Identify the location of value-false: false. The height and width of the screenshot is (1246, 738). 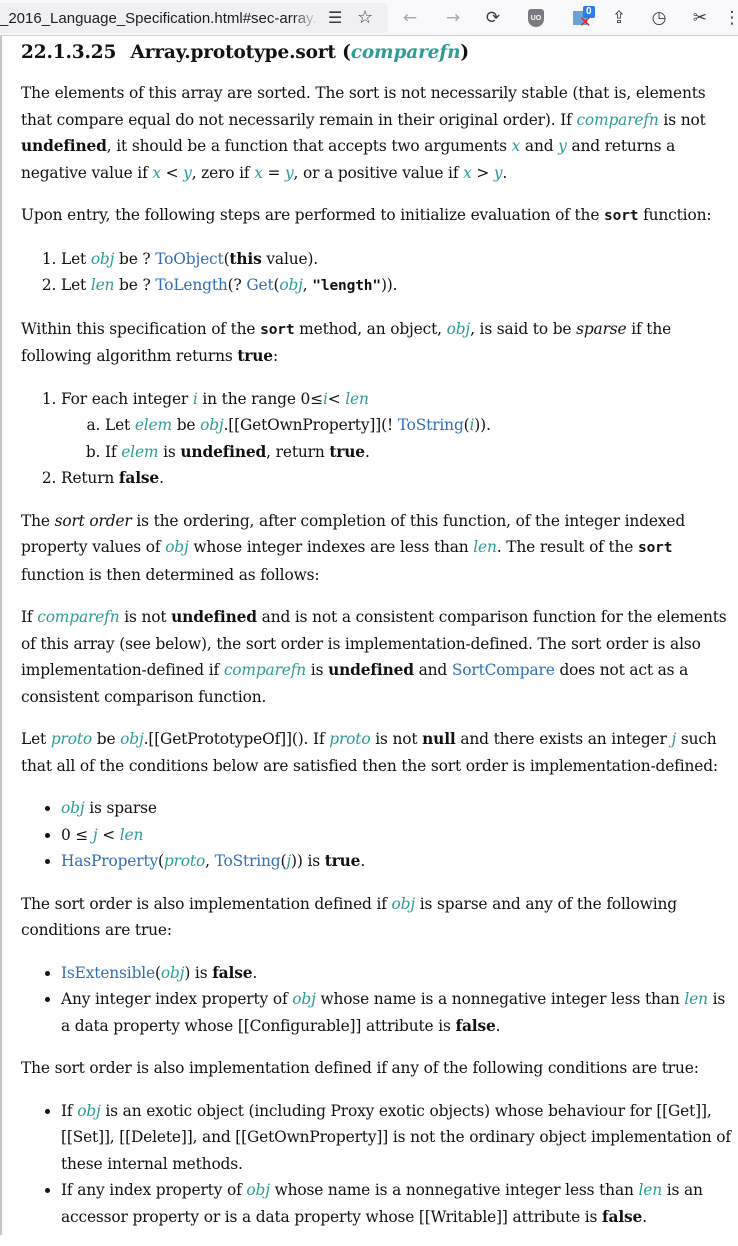
(139, 478).